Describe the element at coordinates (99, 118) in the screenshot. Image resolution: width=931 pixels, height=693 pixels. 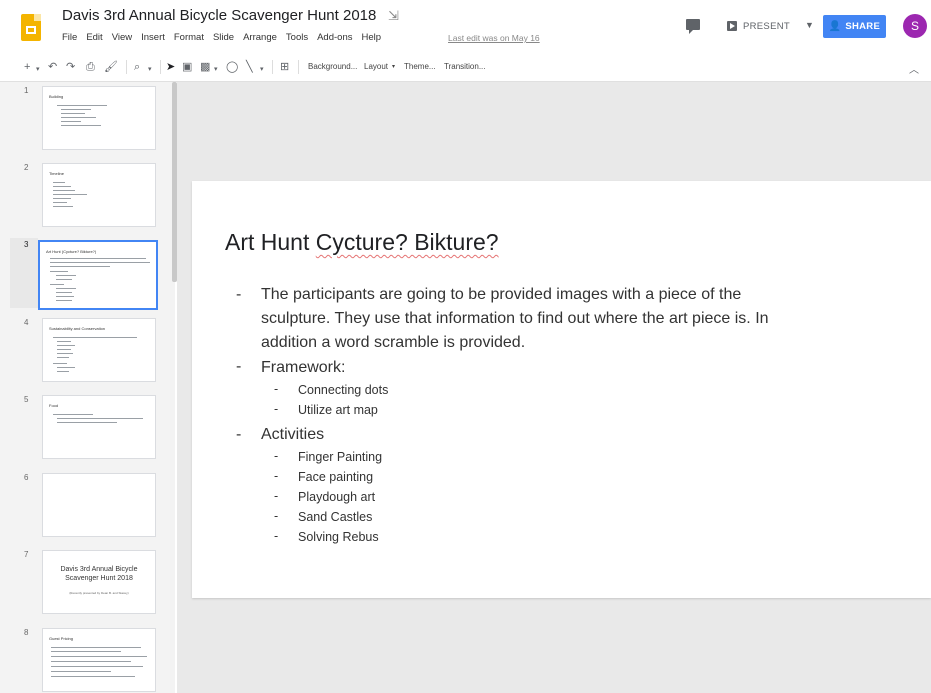
I see `slide-thumbnail: Building` at that location.